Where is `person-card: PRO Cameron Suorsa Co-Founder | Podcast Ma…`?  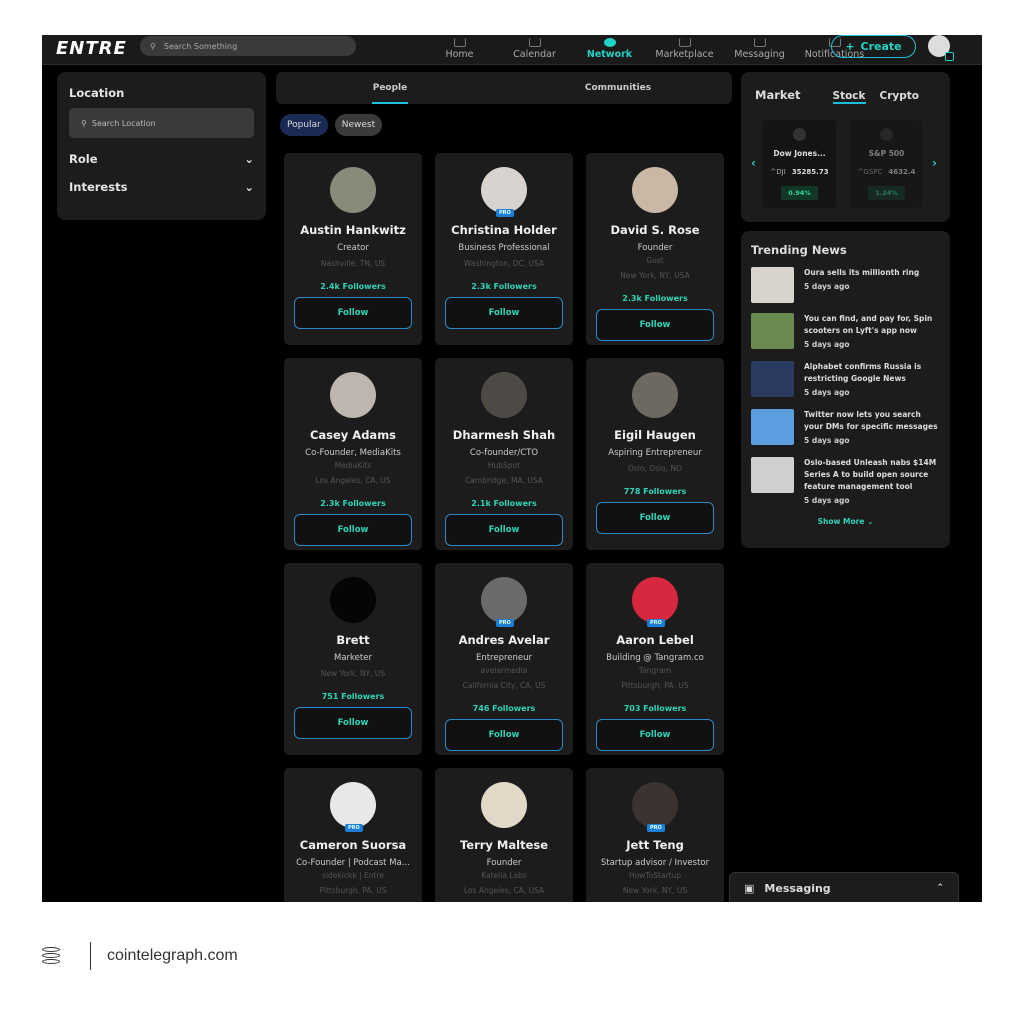
person-card: PRO Cameron Suorsa Co-Founder | Podcast Ma… is located at coordinates (353, 835).